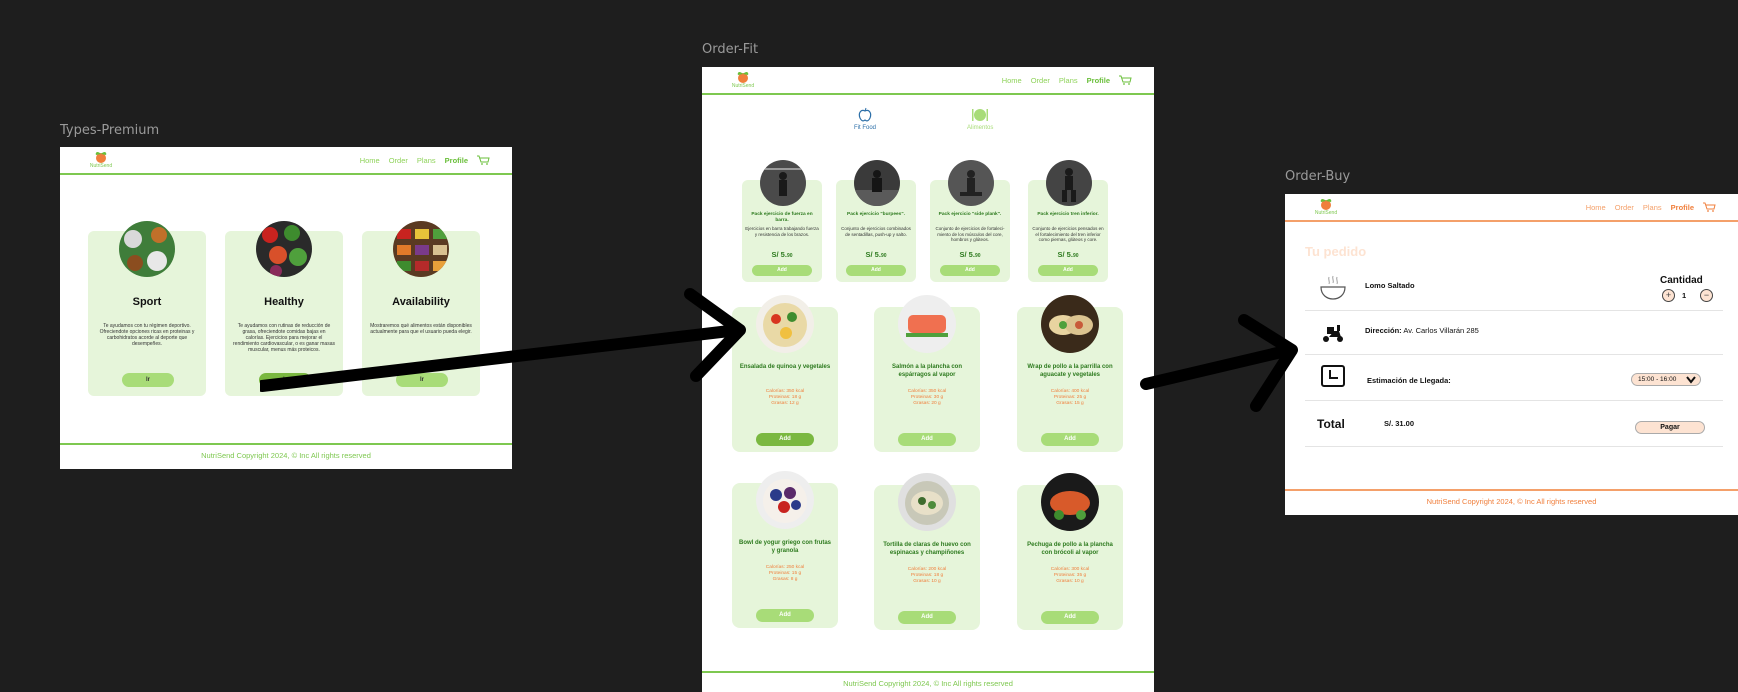 The width and height of the screenshot is (1738, 692). I want to click on sport-image, so click(147, 249).